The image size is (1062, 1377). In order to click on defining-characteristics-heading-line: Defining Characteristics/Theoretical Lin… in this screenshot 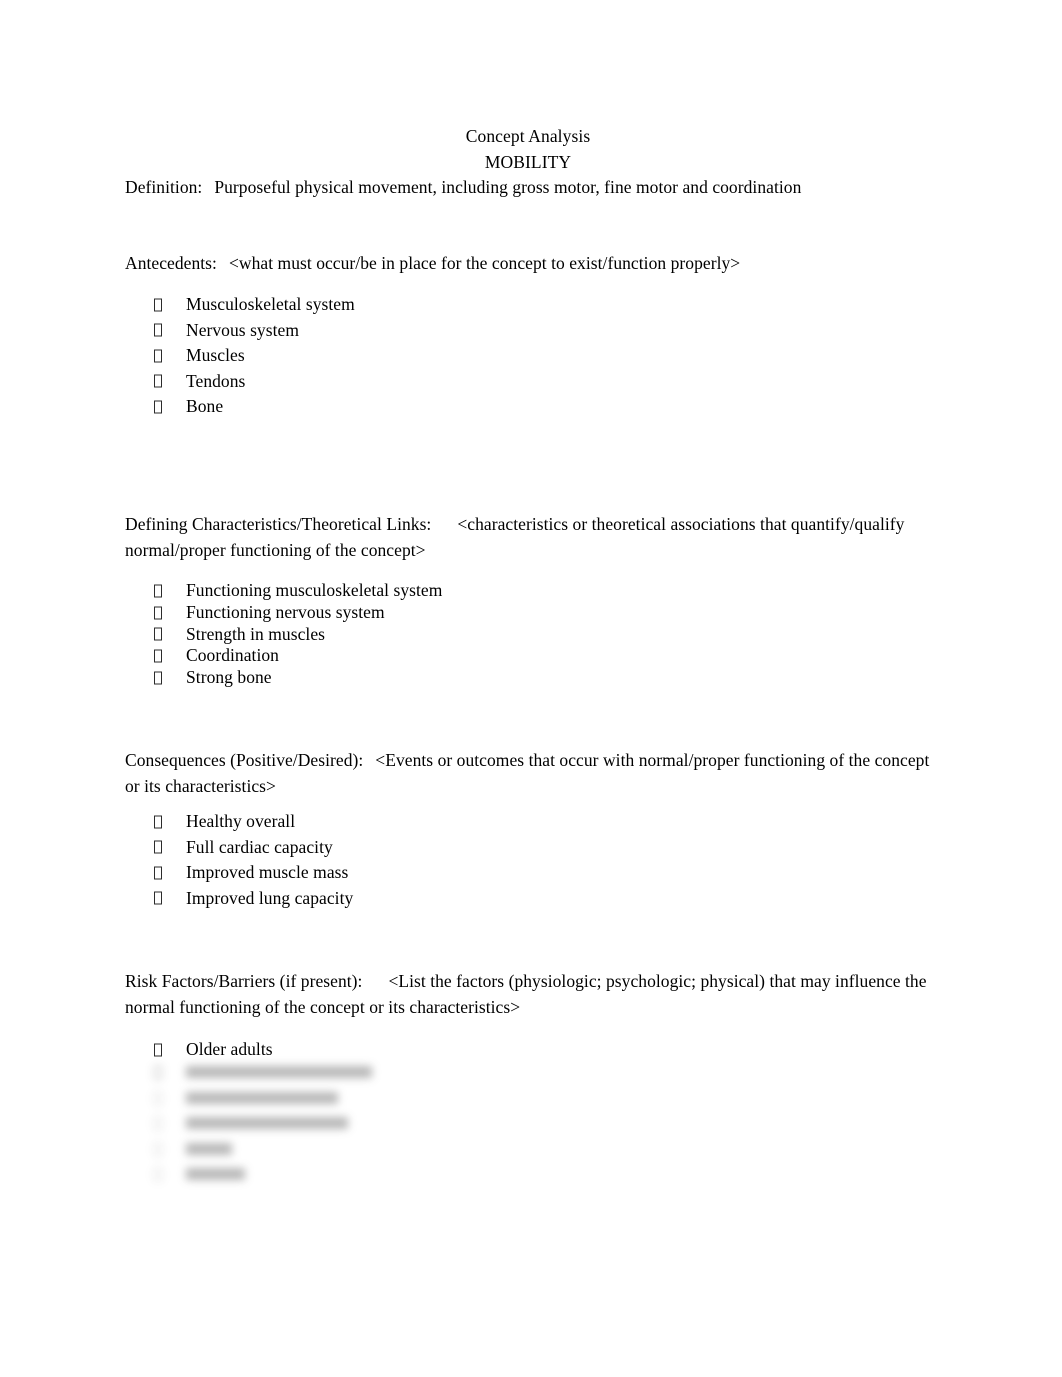, I will do `click(532, 537)`.